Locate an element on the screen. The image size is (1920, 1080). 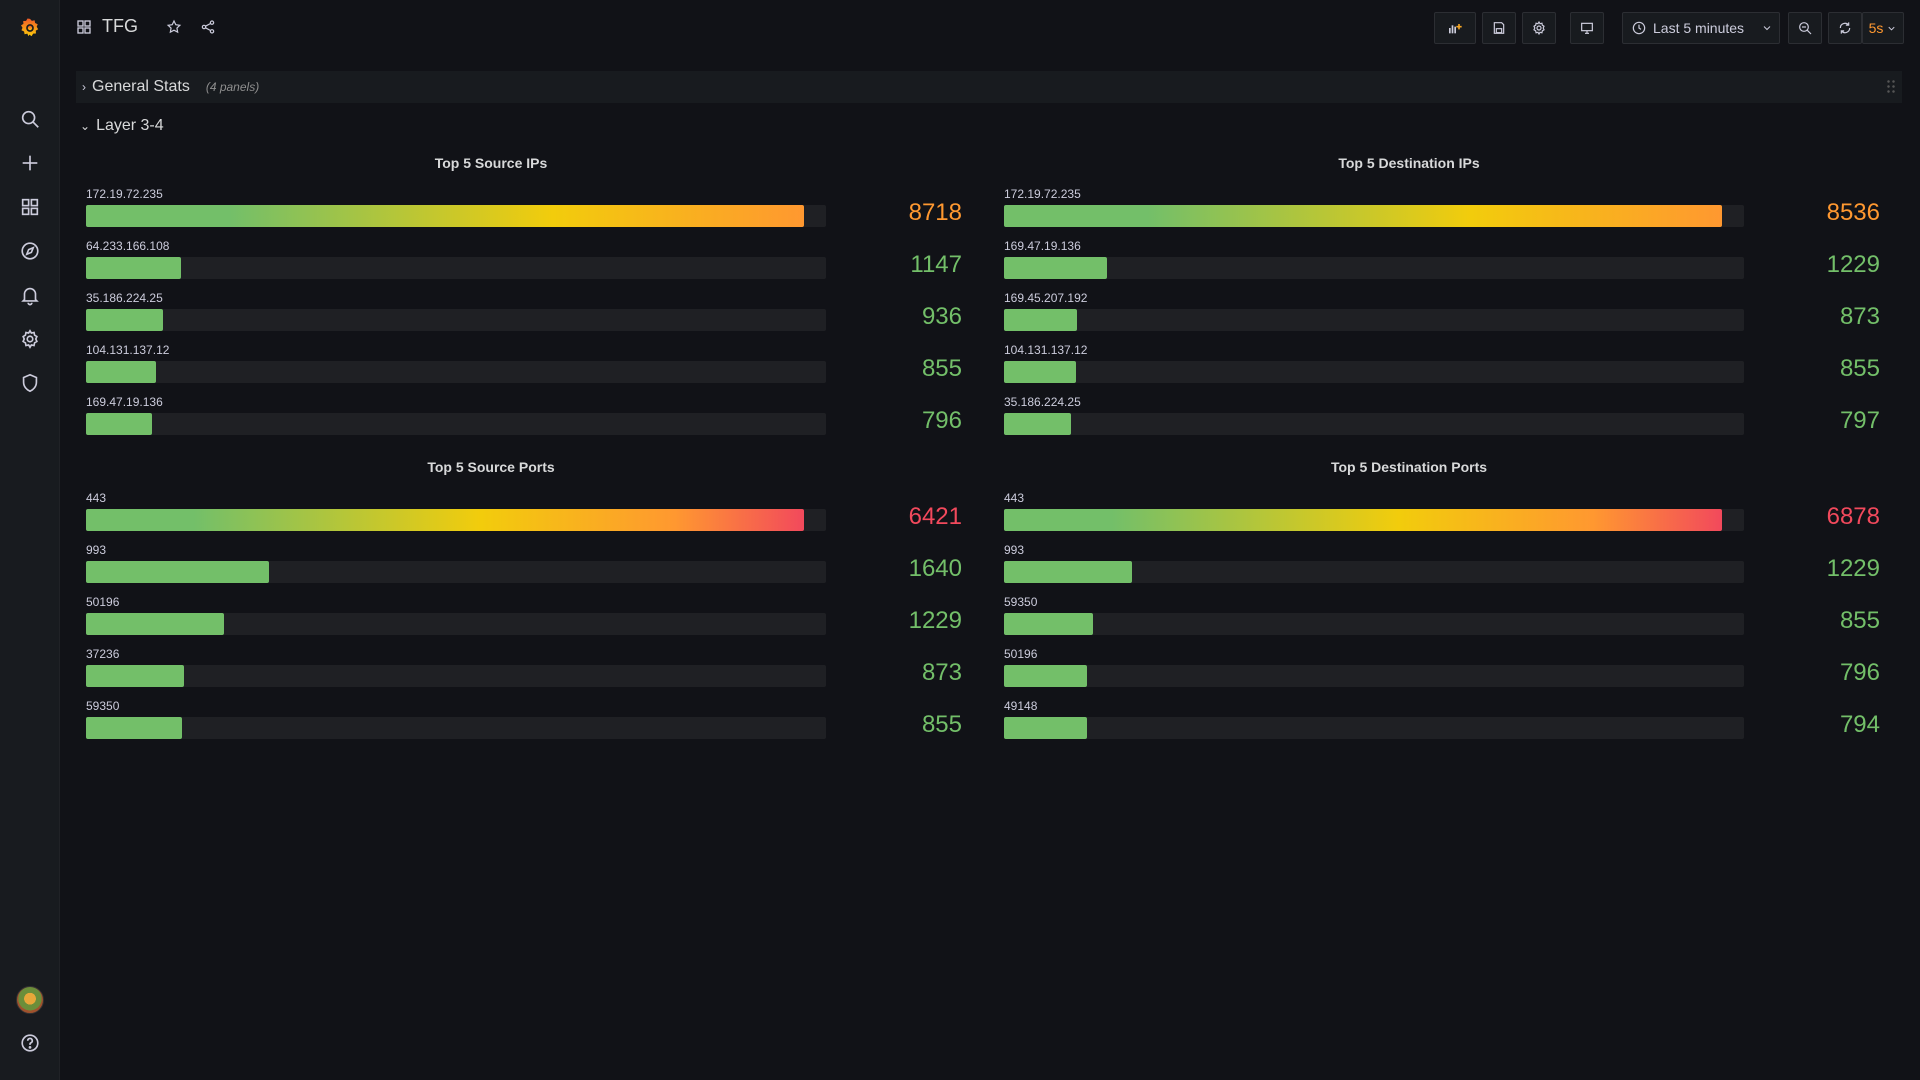
tv-mode-button is located at coordinates (1587, 28).